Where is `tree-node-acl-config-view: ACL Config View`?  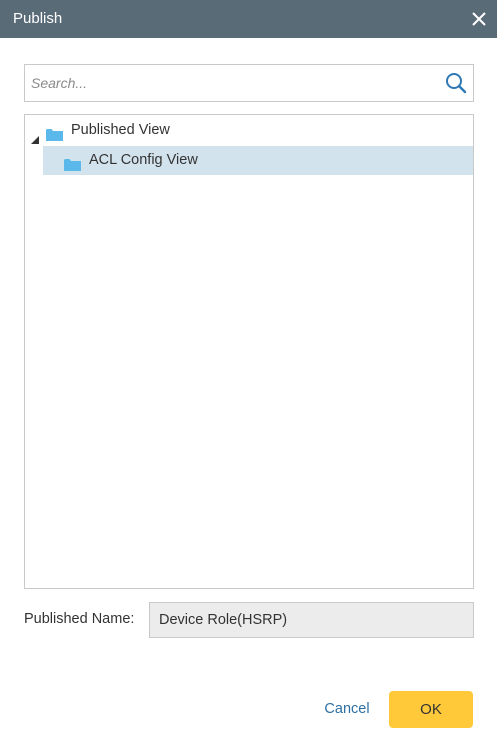 tree-node-acl-config-view: ACL Config View is located at coordinates (258, 160).